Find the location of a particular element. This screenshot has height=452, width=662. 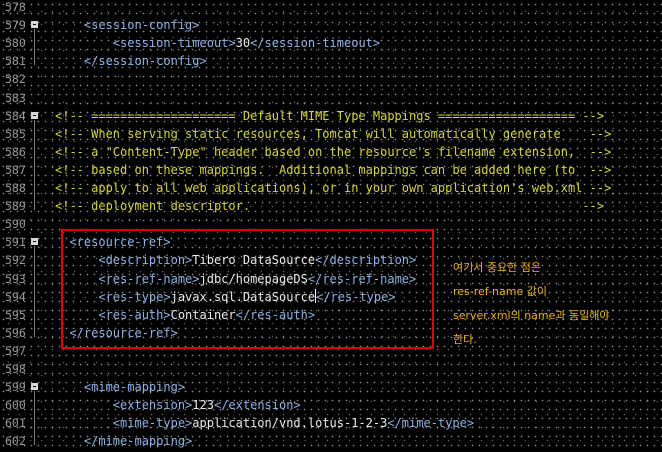

line-number: 596 is located at coordinates (15, 332).